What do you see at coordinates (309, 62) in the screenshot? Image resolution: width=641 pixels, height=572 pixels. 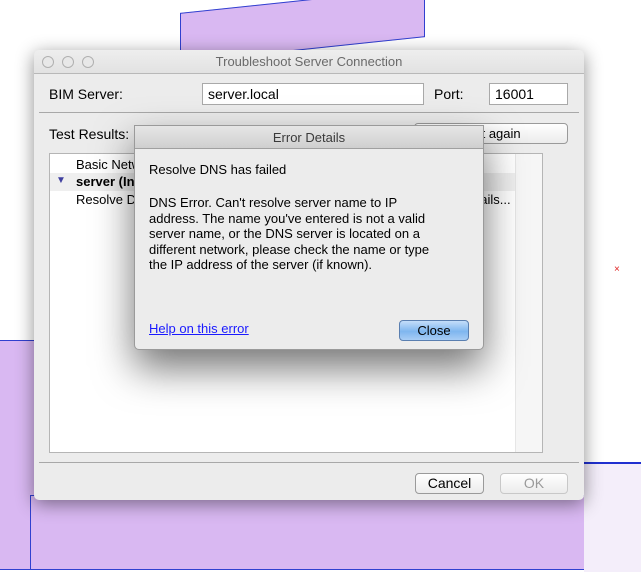 I see `window-title: Troubleshoot Server Connection` at bounding box center [309, 62].